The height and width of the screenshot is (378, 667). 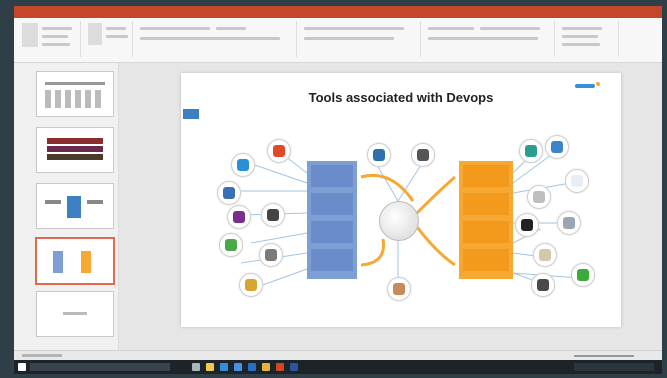 I want to click on chrome-icon, so click(x=266, y=367).